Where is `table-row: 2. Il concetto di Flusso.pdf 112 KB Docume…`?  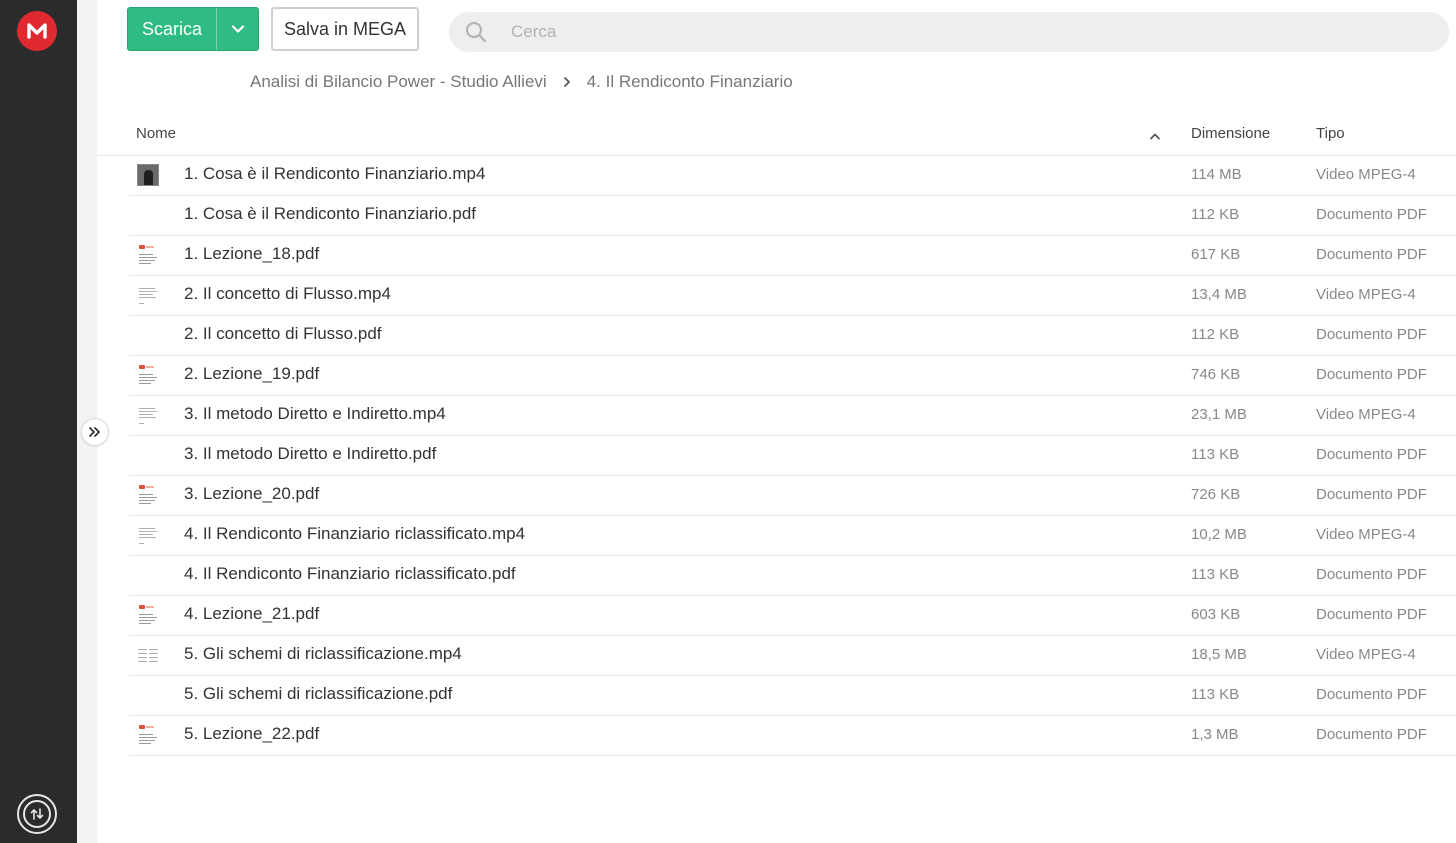
table-row: 2. Il concetto di Flusso.pdf 112 KB Docume… is located at coordinates (792, 336).